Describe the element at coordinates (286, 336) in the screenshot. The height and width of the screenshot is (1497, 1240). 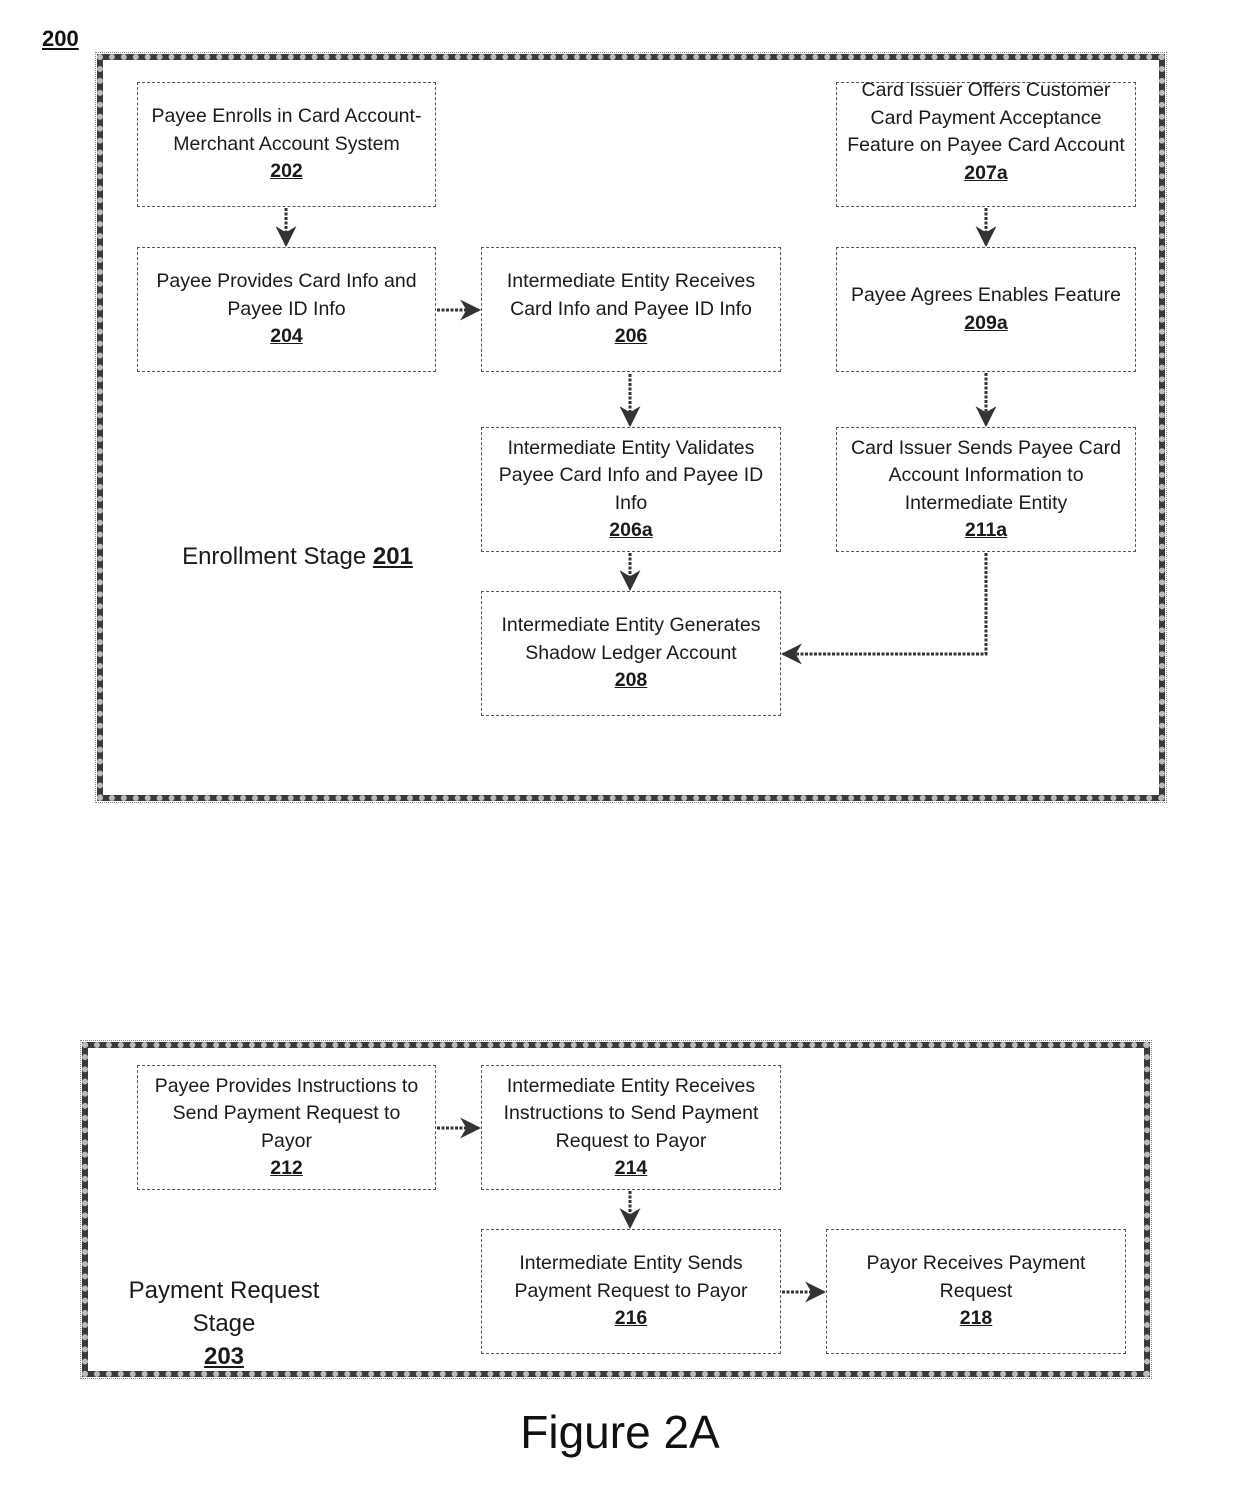
I see `step-ref: 204` at that location.